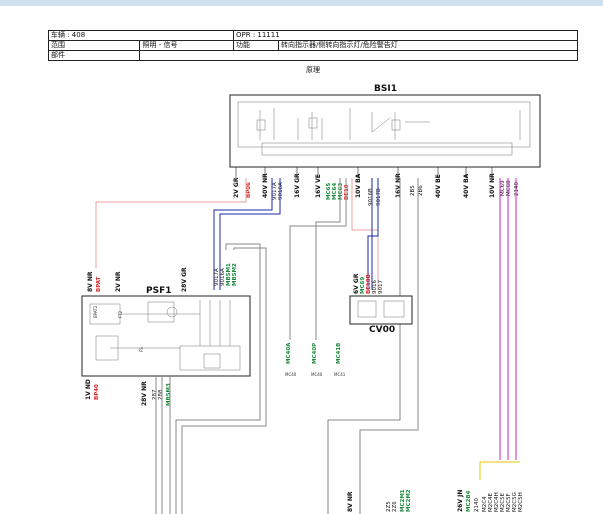 Image resolution: width=603 pixels, height=514 pixels. I want to click on bsi-pin-label: 16V NR, so click(398, 185).